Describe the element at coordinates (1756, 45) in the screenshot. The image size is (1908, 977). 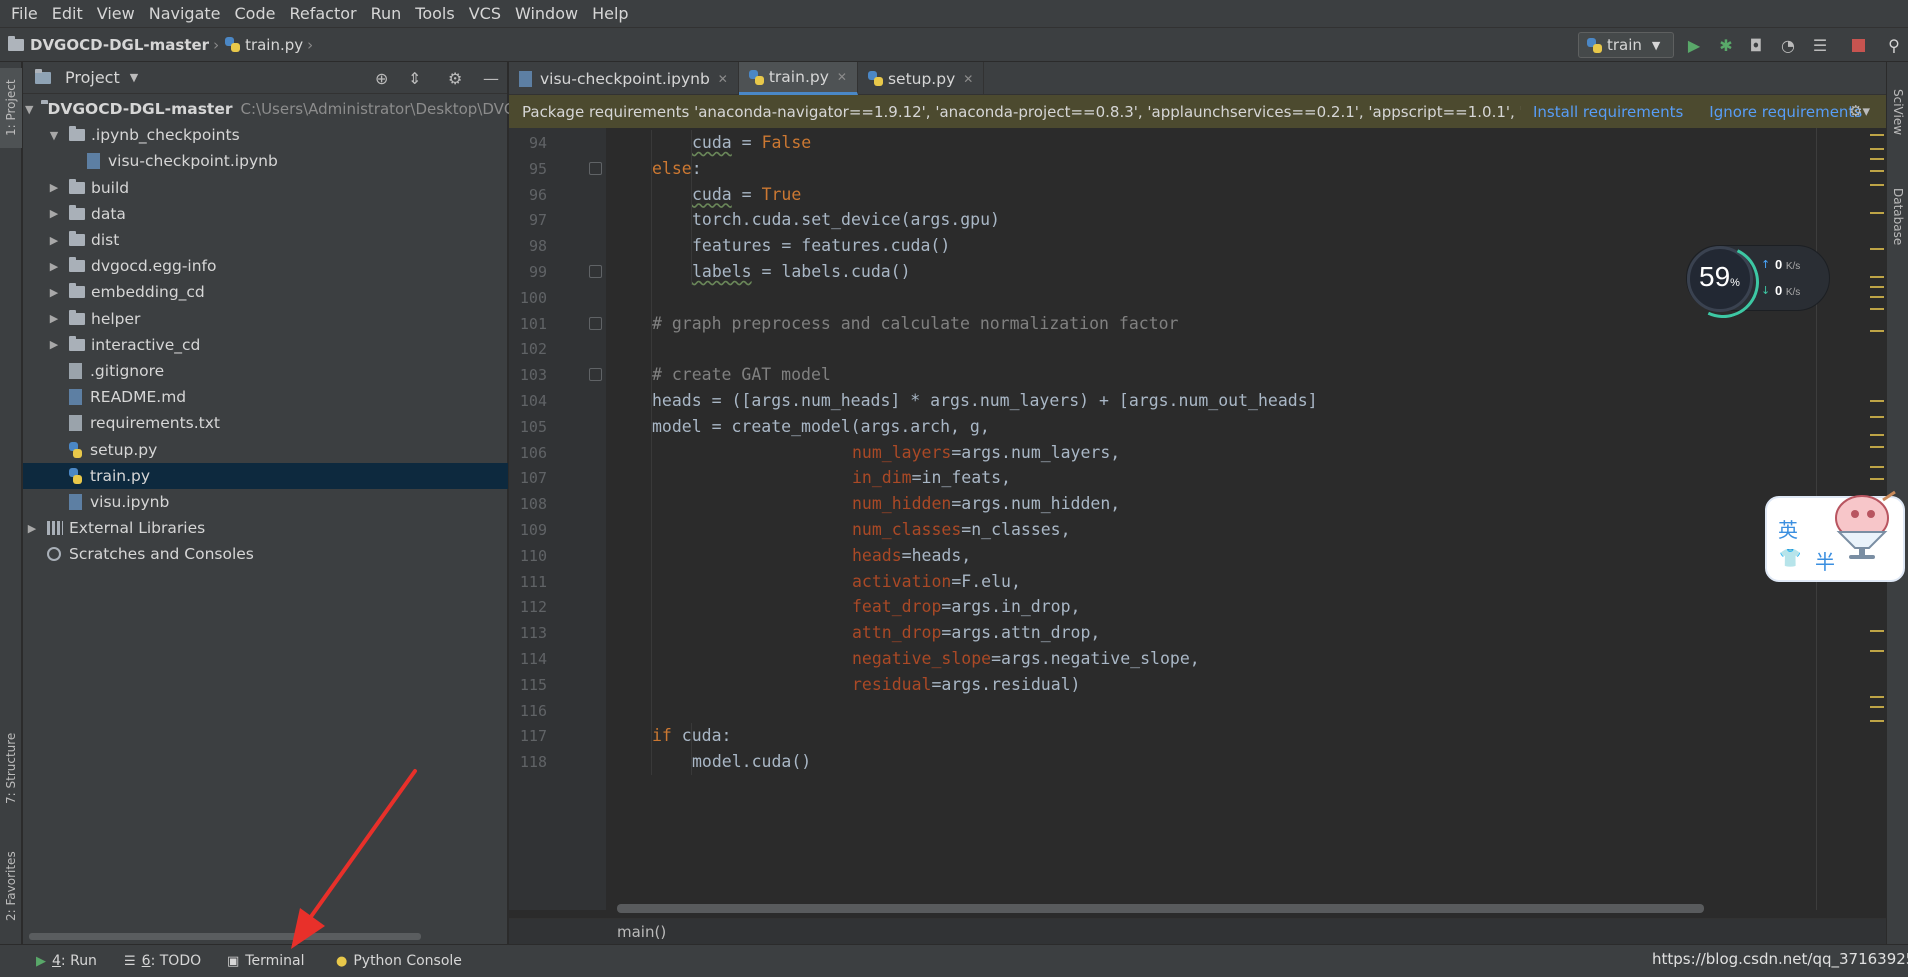
I see `run-with-coverage-icon: ◘` at that location.